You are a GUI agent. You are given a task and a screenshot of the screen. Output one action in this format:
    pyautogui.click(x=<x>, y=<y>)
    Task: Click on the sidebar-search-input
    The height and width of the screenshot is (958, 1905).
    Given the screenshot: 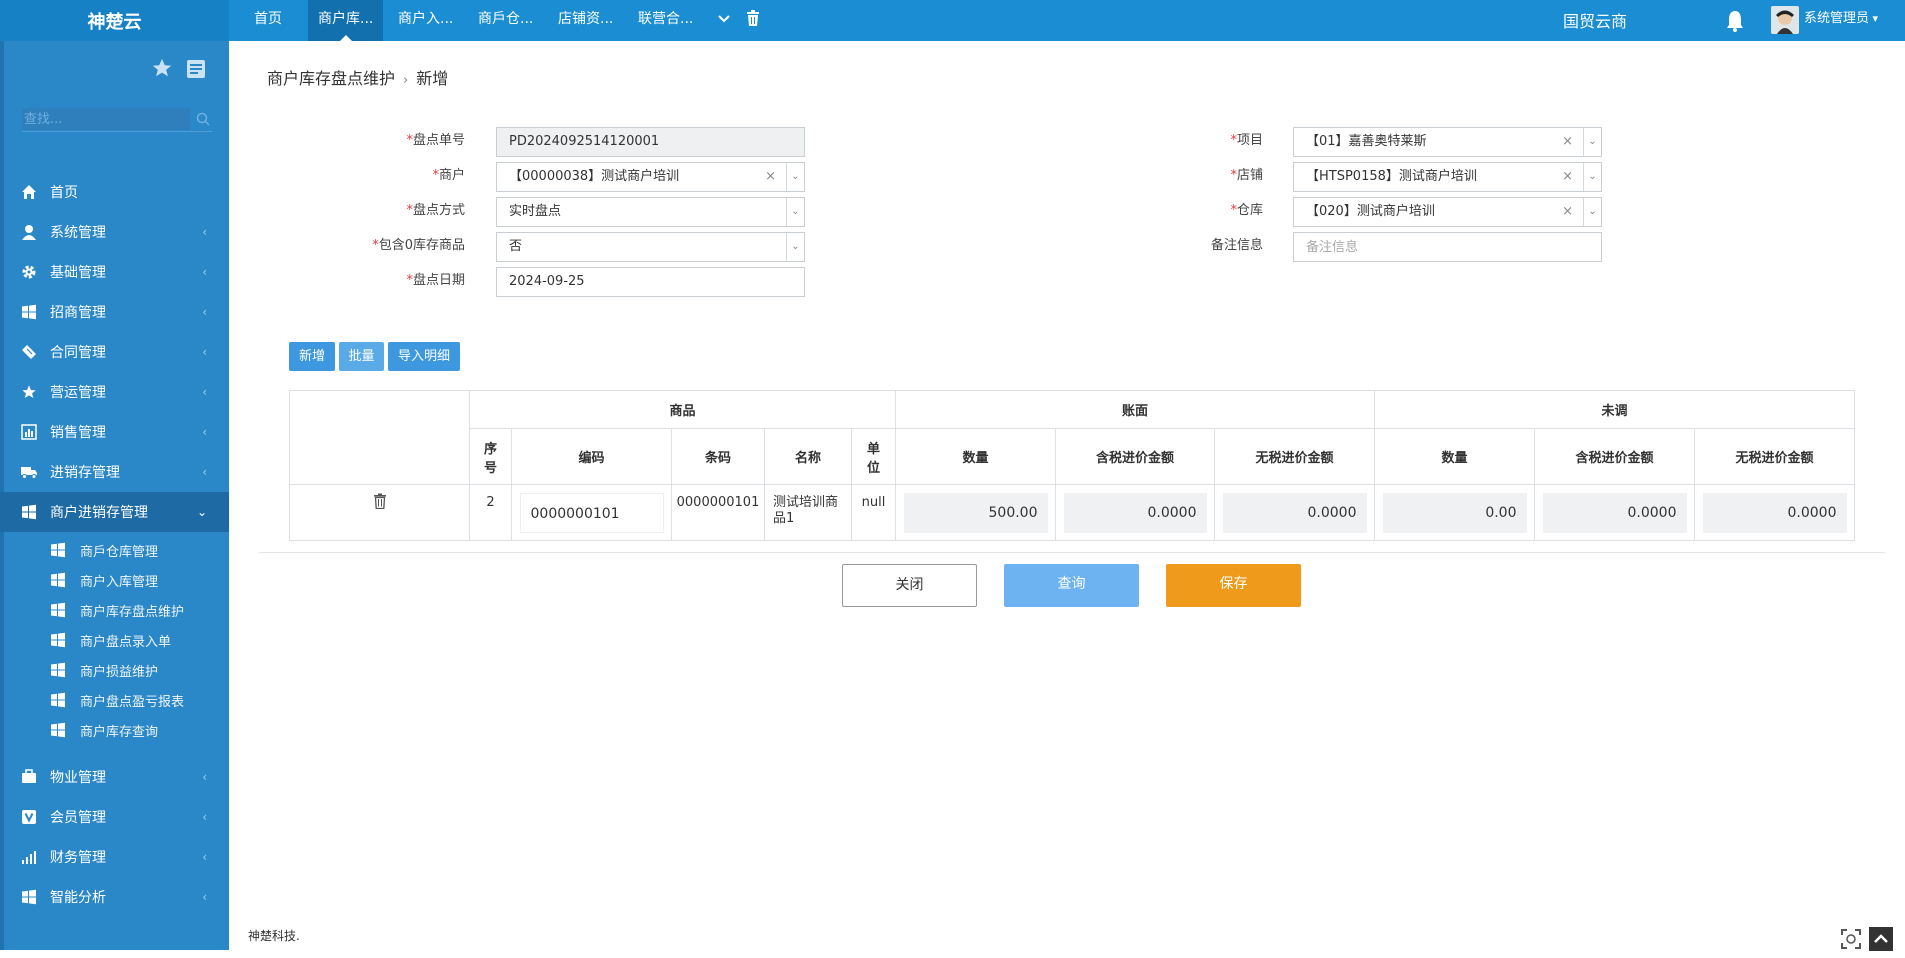 What is the action you would take?
    pyautogui.click(x=106, y=119)
    